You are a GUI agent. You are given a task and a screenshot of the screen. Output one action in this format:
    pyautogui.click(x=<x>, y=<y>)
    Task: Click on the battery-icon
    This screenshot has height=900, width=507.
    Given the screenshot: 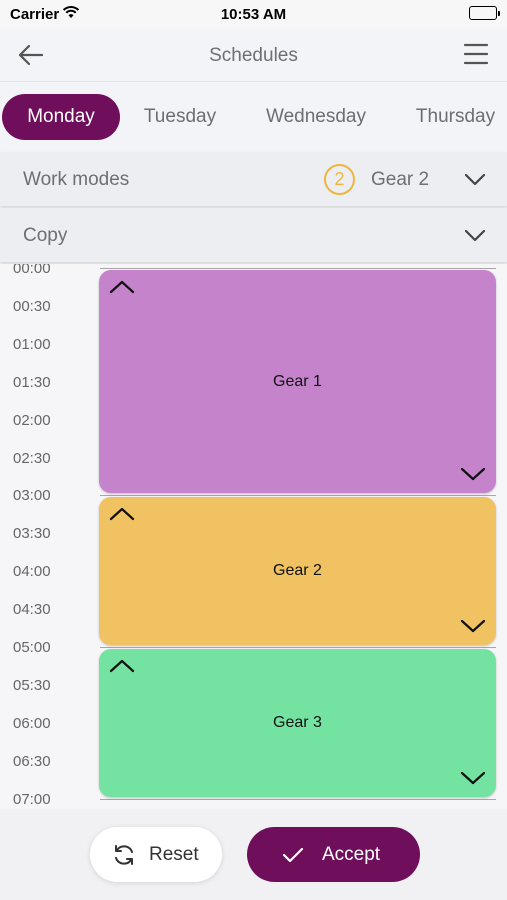 What is the action you would take?
    pyautogui.click(x=484, y=13)
    